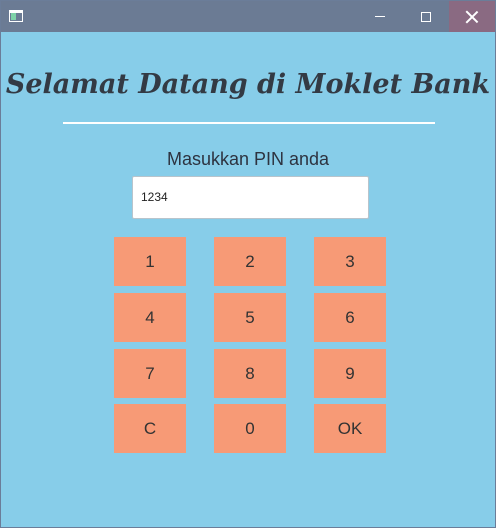 Image resolution: width=496 pixels, height=531 pixels. I want to click on key-2-button: 2, so click(250, 261).